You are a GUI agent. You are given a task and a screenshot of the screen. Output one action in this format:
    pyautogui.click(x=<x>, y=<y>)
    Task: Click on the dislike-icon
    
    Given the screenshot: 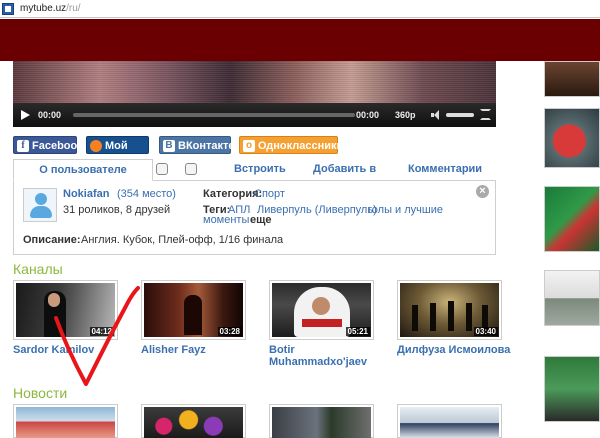 What is the action you would take?
    pyautogui.click(x=191, y=169)
    